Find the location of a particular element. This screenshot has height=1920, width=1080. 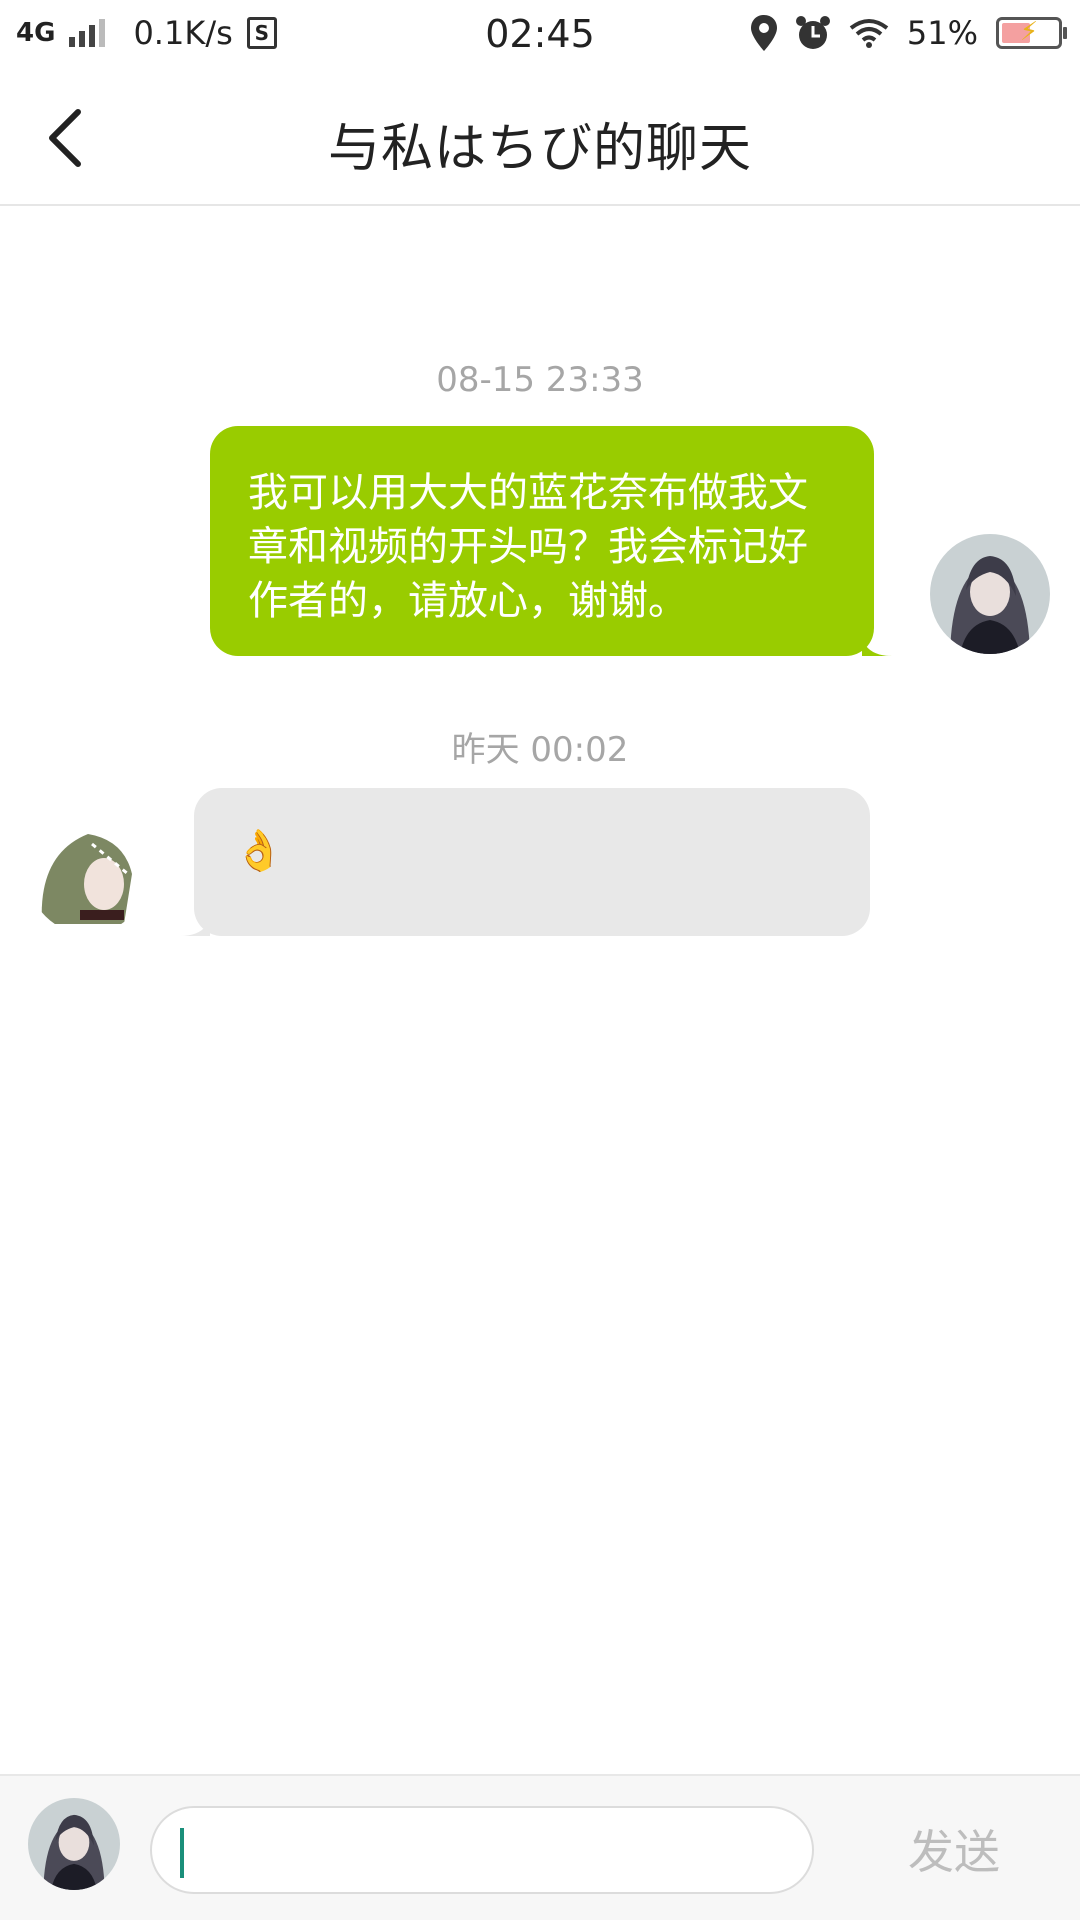

message-input-bar: 发送 is located at coordinates (540, 1847).